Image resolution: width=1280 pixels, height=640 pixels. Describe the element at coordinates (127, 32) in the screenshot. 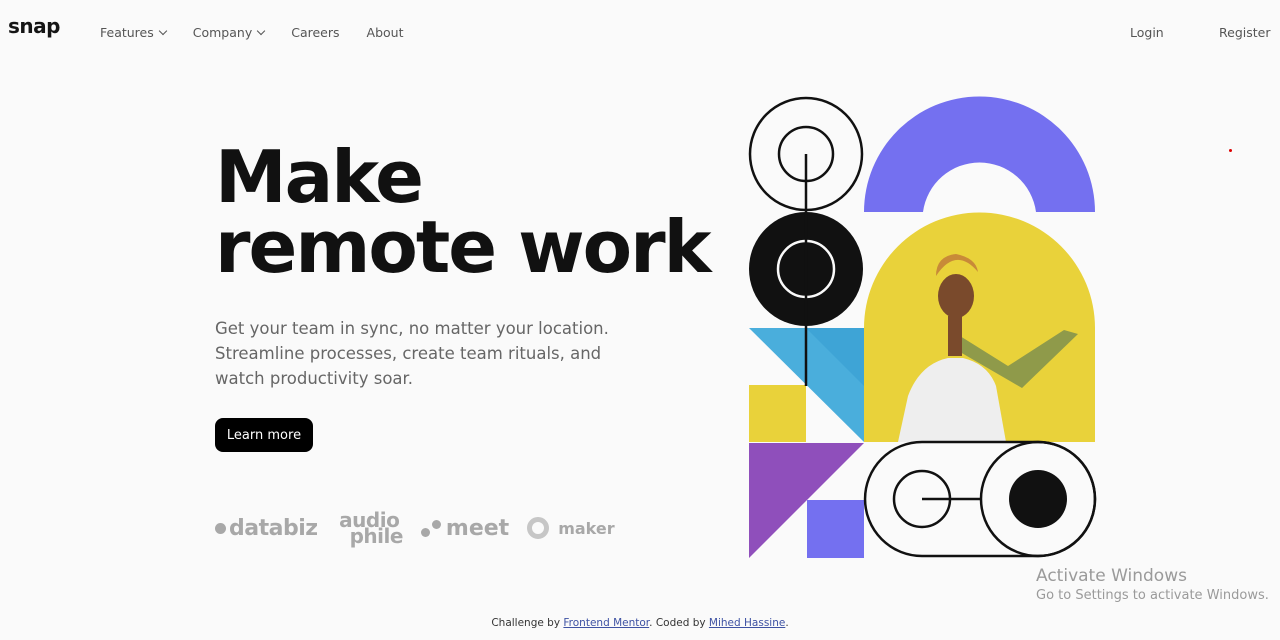

I see `nav-features-label: Features` at that location.